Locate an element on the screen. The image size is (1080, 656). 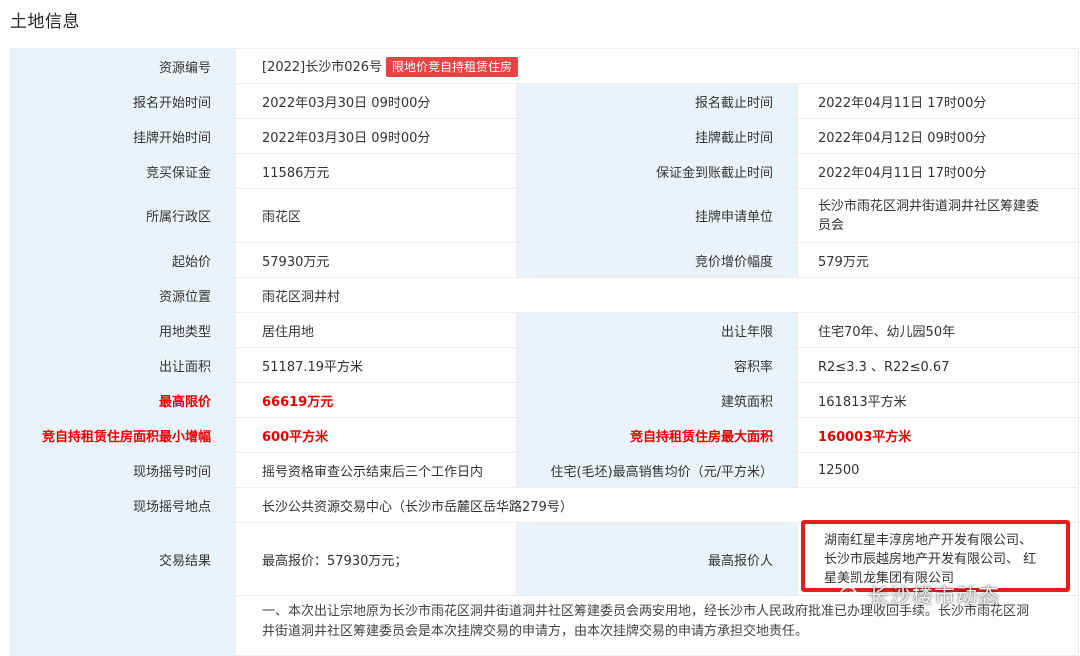
resource-number: [2022]长沙市026号 is located at coordinates (322, 67).